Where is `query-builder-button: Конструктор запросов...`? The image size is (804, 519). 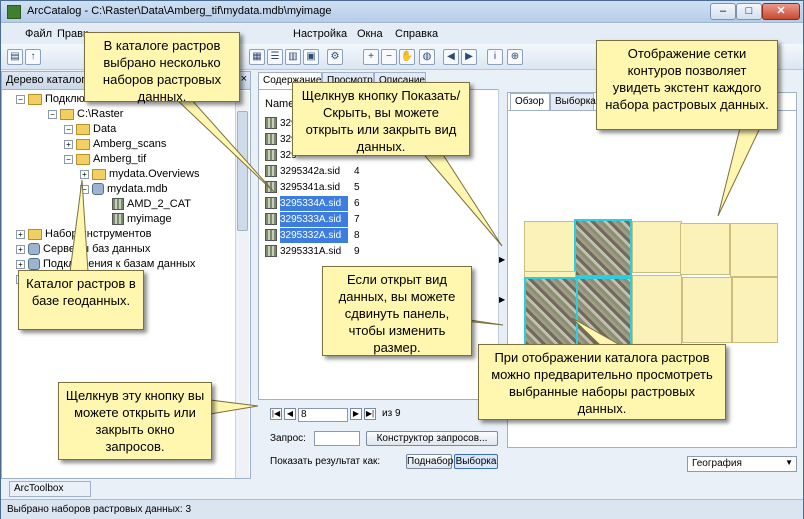 query-builder-button: Конструктор запросов... is located at coordinates (432, 438).